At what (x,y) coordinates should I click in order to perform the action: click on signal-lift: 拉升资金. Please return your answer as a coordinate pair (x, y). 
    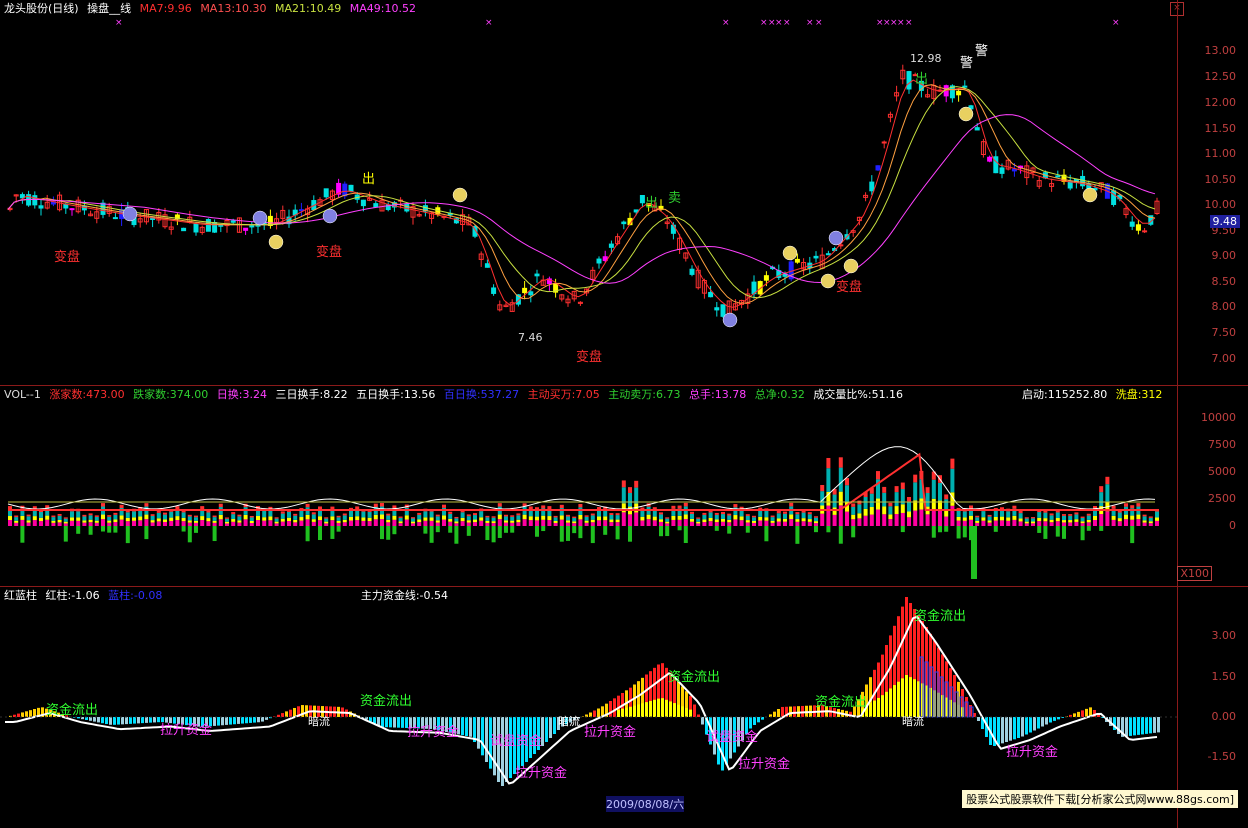
    Looking at the image, I should click on (610, 732).